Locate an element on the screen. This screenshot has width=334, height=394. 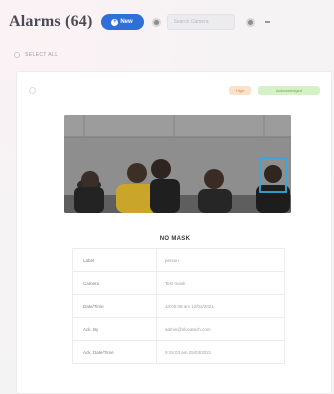
table-row: Ack. By admin@slocatech.com is located at coordinates (178, 329).